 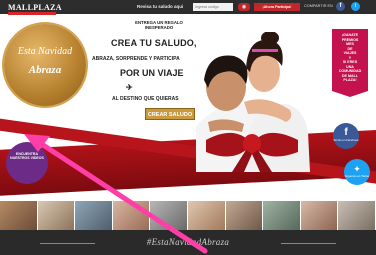 I want to click on headline-sub: ABRAZA, SORPRENDE Y PARTICIPA, so click(x=136, y=59).